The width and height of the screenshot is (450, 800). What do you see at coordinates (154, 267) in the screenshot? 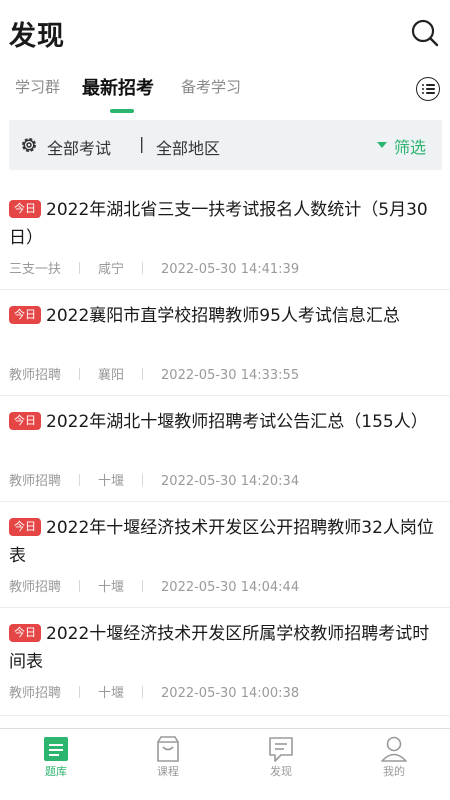
I see `article-meta: 三支一扶 咸宁 2022-05-30 14:41:39` at bounding box center [154, 267].